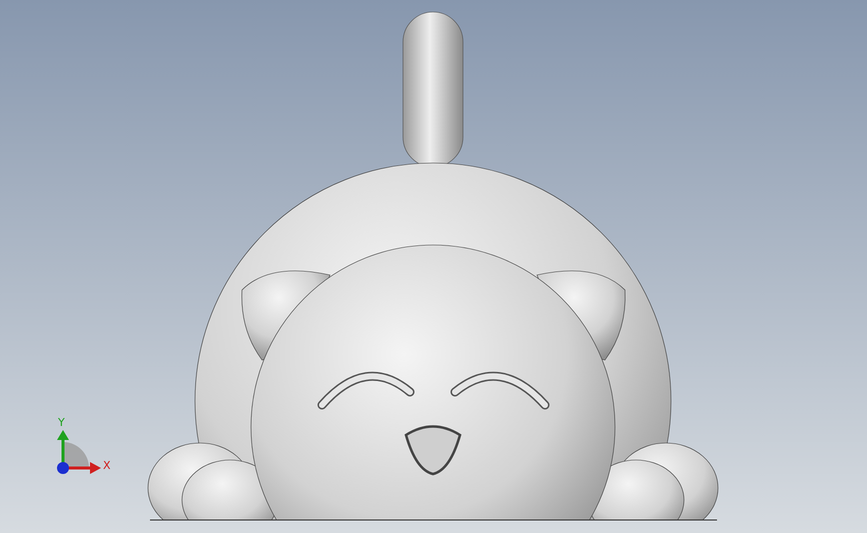 This screenshot has width=867, height=533. I want to click on axis-label: X, so click(107, 465).